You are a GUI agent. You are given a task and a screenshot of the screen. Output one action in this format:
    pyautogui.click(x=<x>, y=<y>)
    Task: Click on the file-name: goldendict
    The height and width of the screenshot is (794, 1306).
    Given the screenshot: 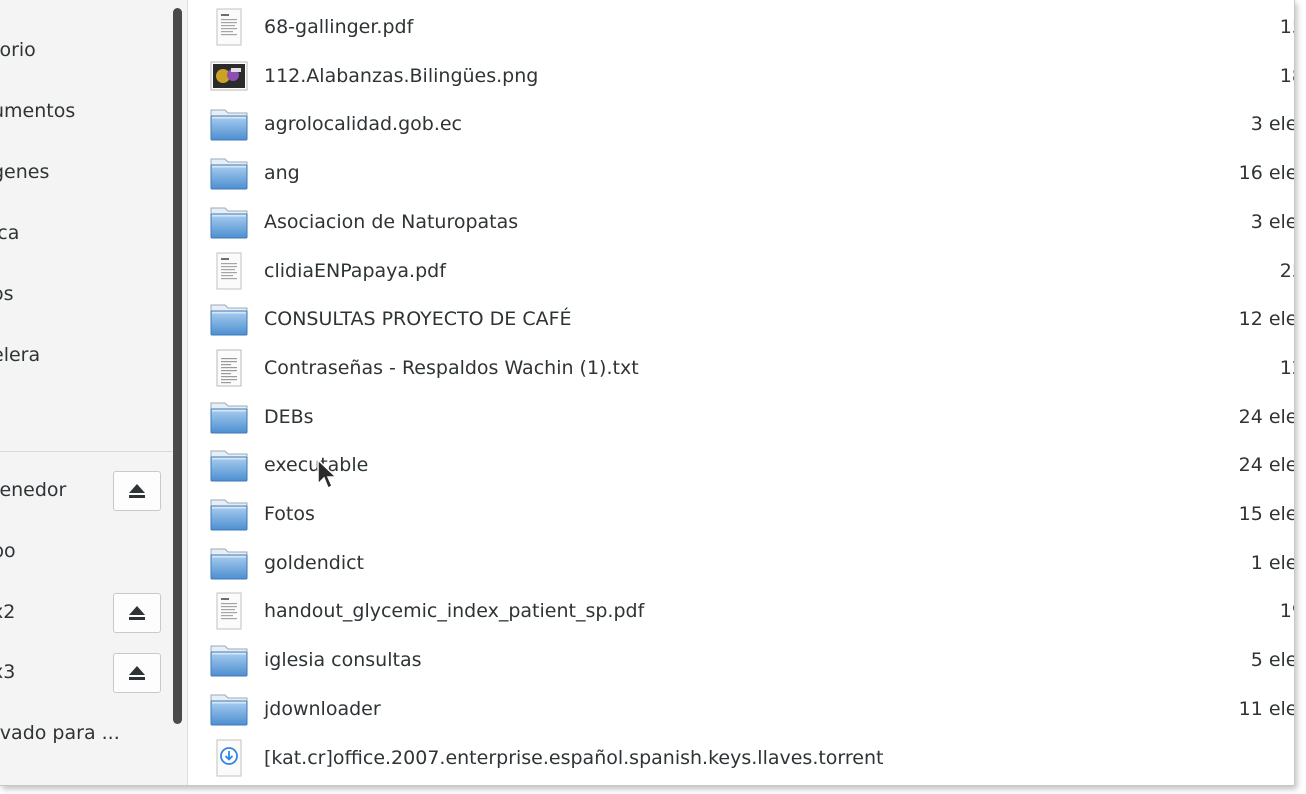 What is the action you would take?
    pyautogui.click(x=314, y=563)
    